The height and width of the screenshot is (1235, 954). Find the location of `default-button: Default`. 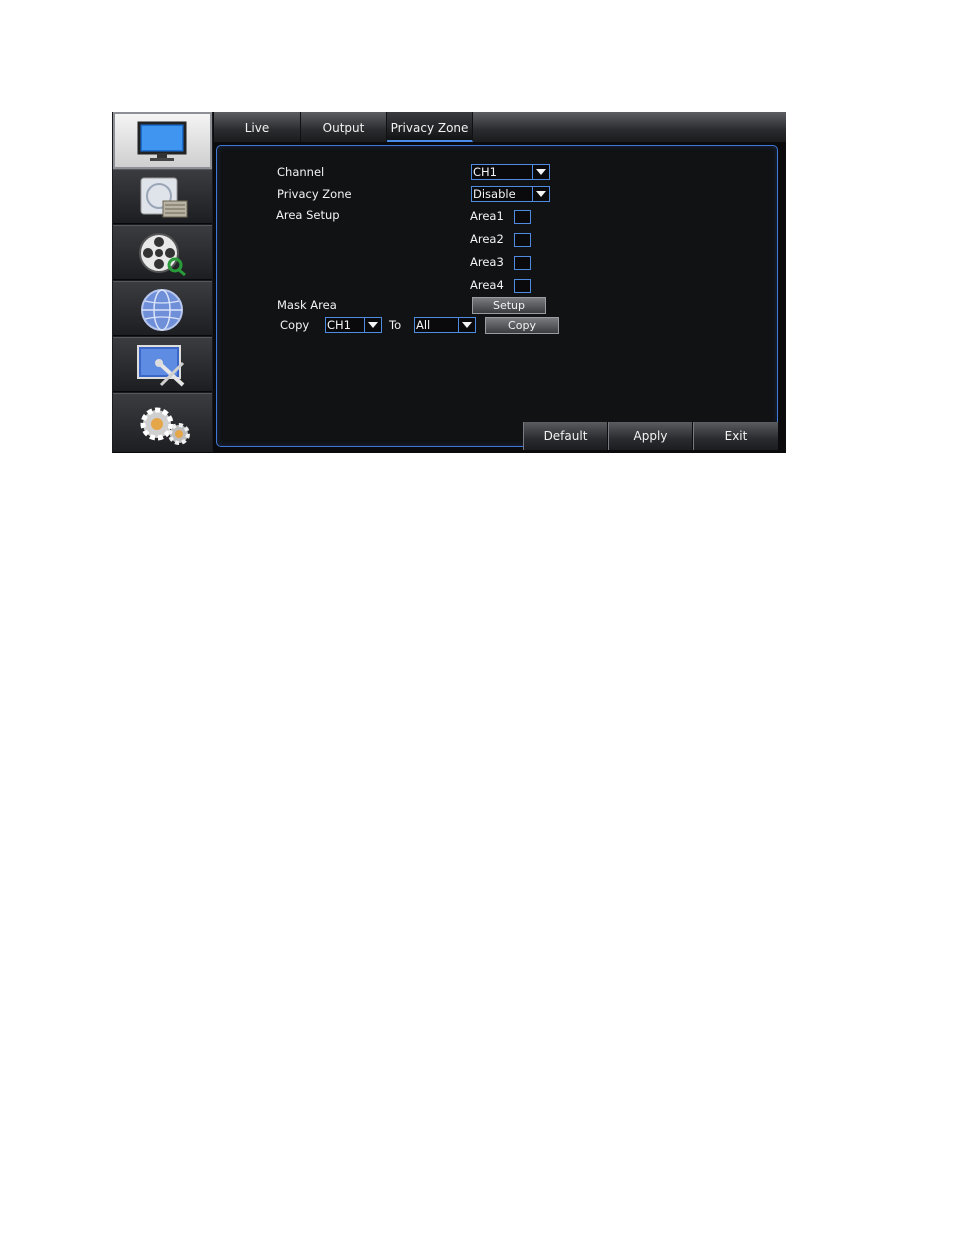

default-button: Default is located at coordinates (565, 436).